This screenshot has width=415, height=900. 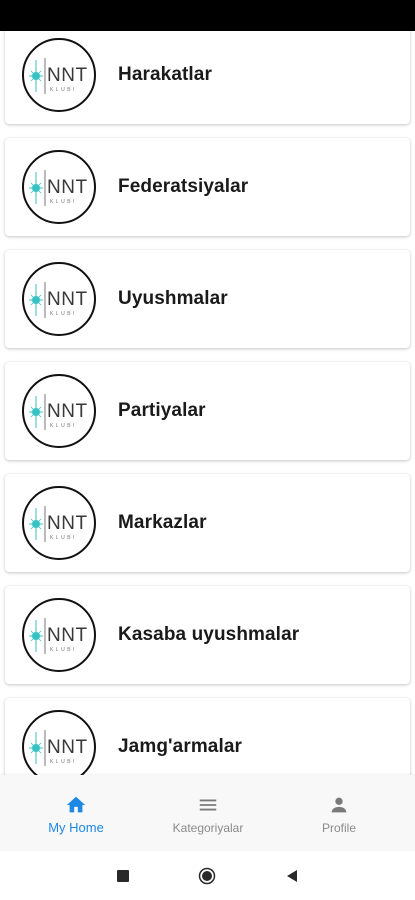 I want to click on list-item: NNT KLUBI Jamg'armalar, so click(x=207, y=736).